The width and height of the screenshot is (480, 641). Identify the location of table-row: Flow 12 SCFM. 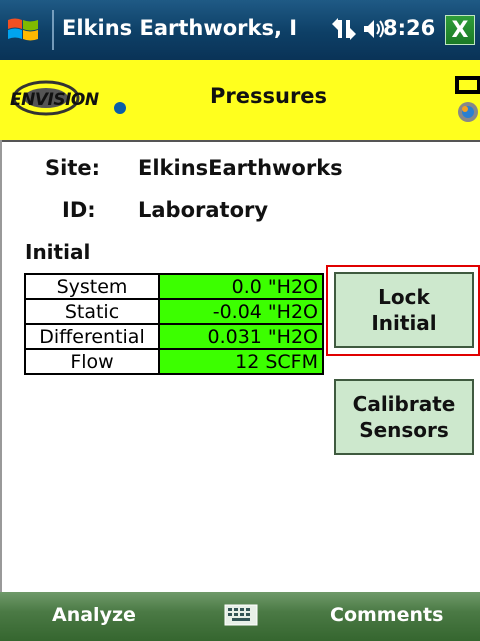
(174, 361).